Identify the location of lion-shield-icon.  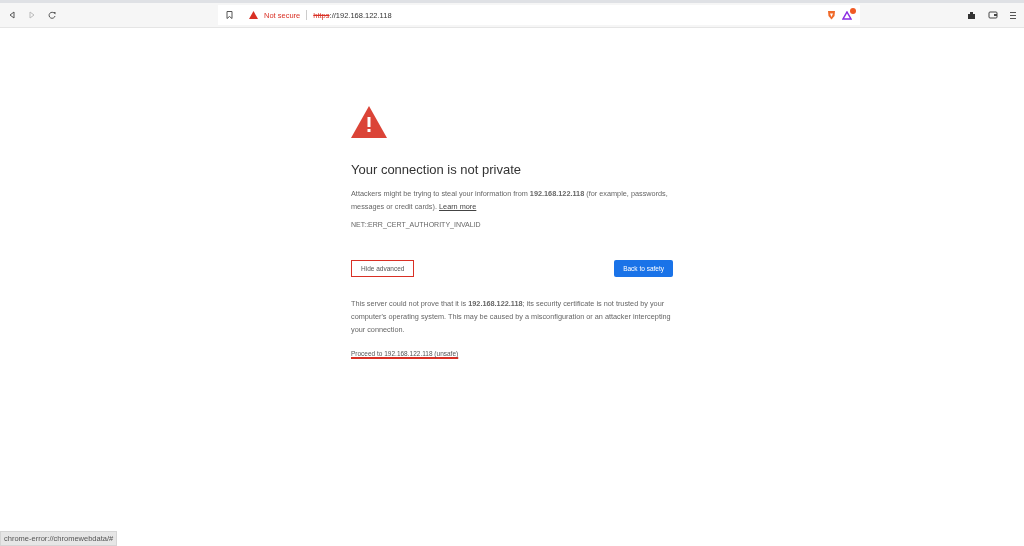
(831, 15).